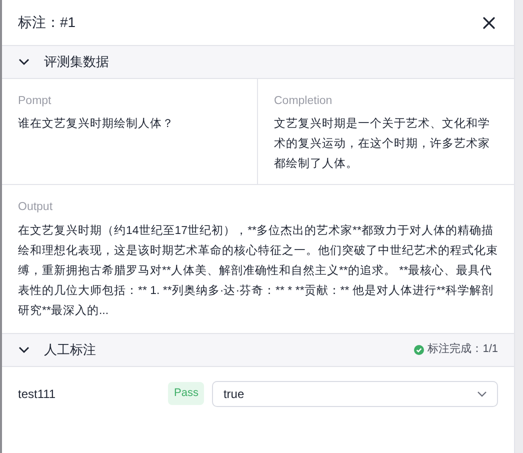 The height and width of the screenshot is (453, 523). I want to click on section-title: 评测集数据, so click(76, 62).